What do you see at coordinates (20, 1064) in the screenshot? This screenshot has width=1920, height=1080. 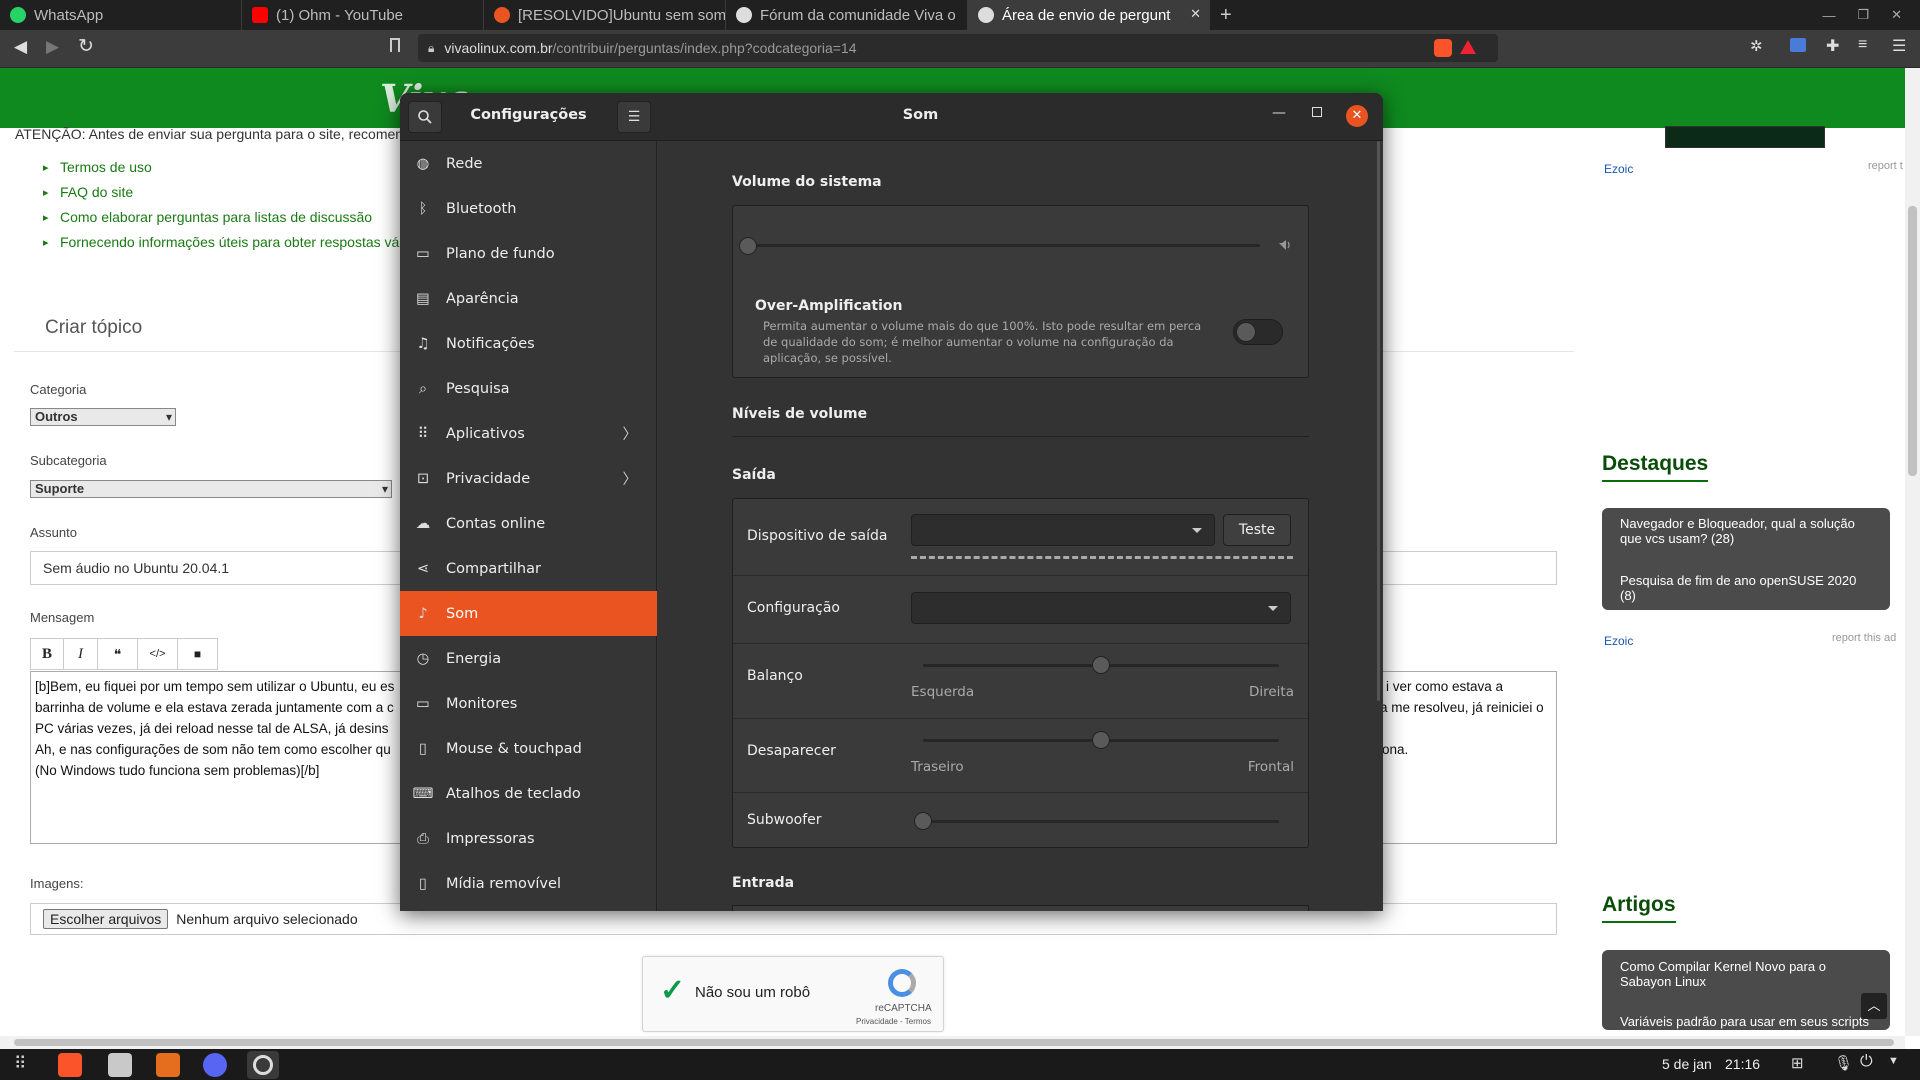 I see `apps-grid-icon: ⠿` at bounding box center [20, 1064].